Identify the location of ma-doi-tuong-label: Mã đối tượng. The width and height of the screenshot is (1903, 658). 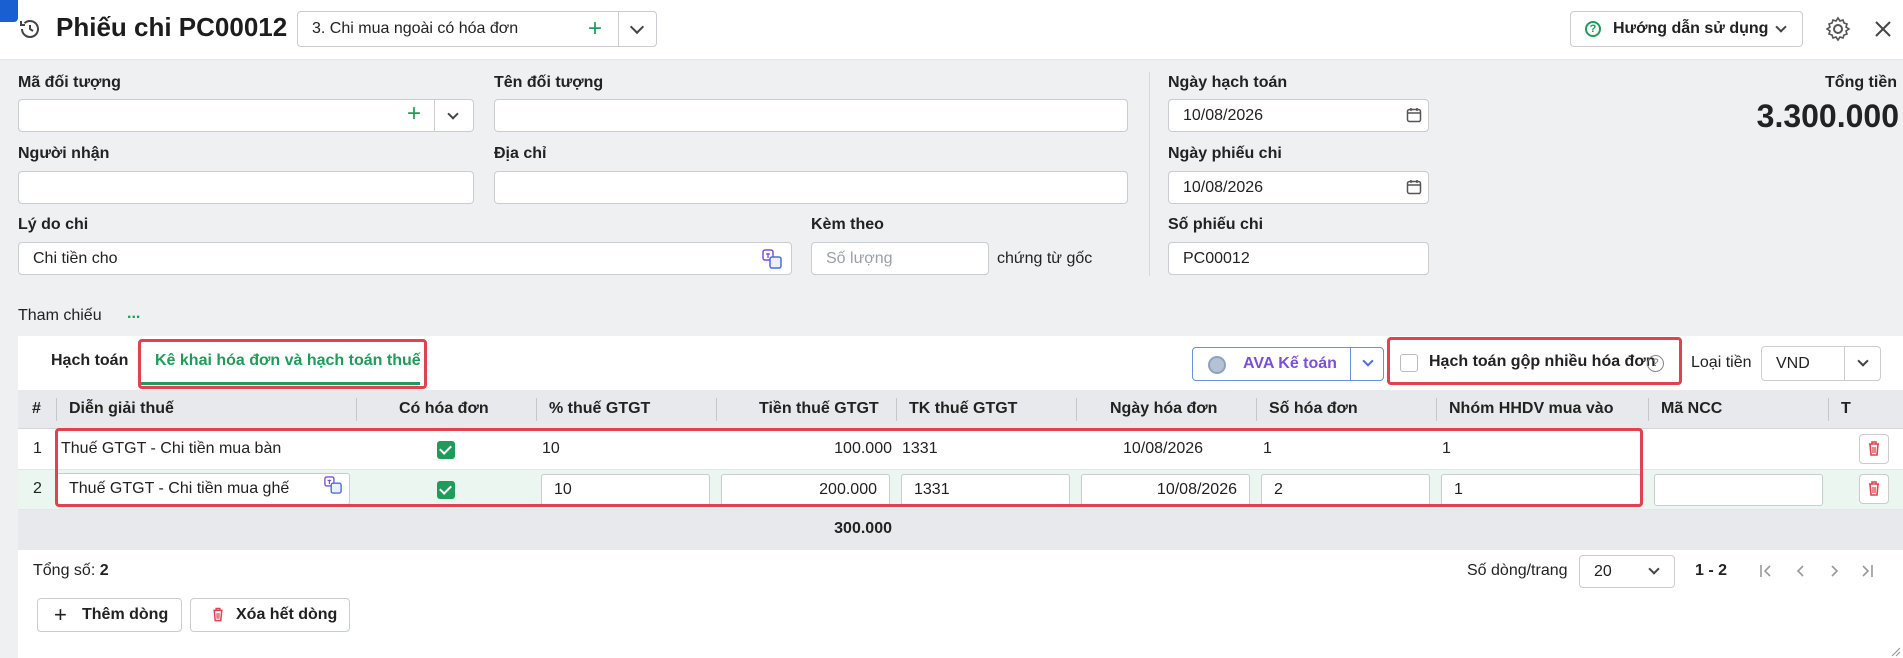
(69, 82).